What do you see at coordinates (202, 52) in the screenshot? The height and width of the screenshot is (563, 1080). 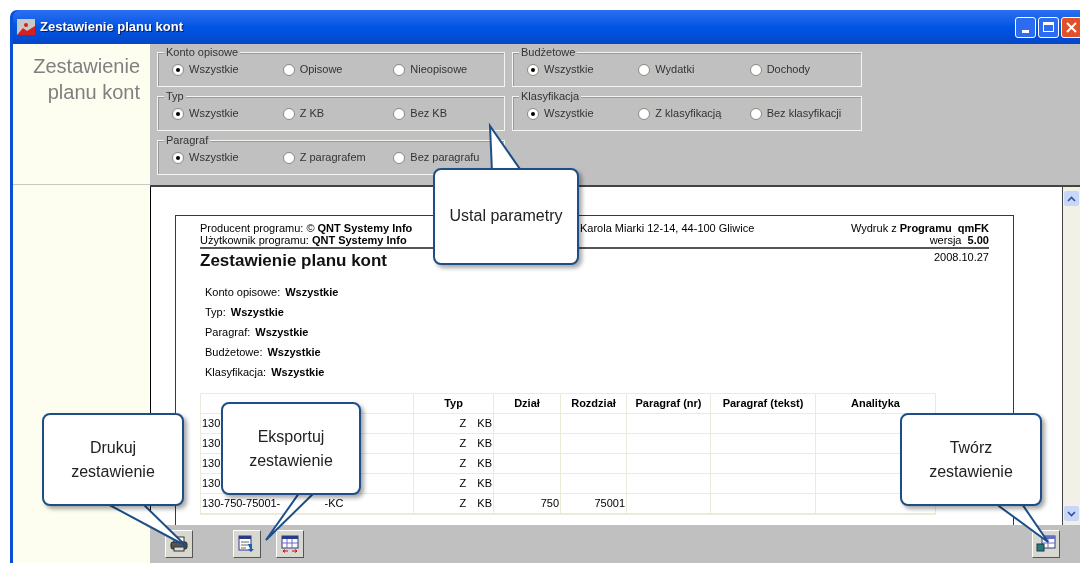 I see `group-label: Konto opisowe` at bounding box center [202, 52].